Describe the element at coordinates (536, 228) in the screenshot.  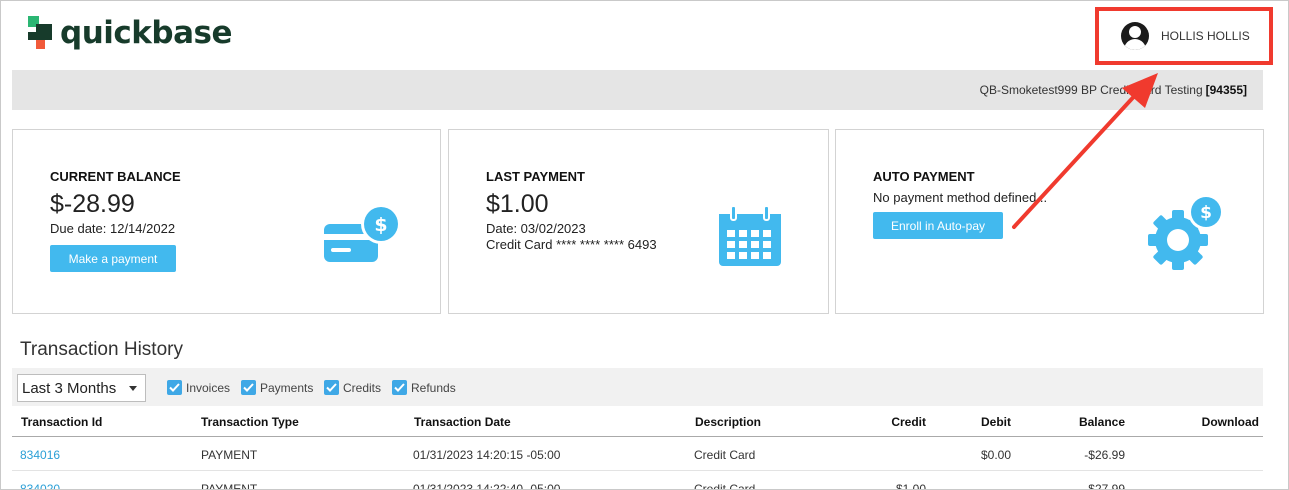
I see `last-payment-date: Date: 03/02/2023` at that location.